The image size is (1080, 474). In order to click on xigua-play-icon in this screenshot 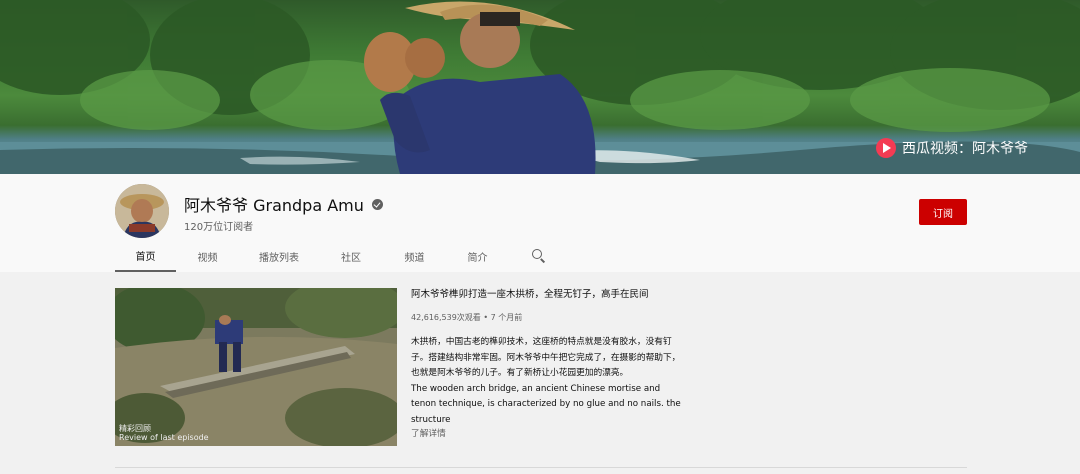, I will do `click(886, 148)`.